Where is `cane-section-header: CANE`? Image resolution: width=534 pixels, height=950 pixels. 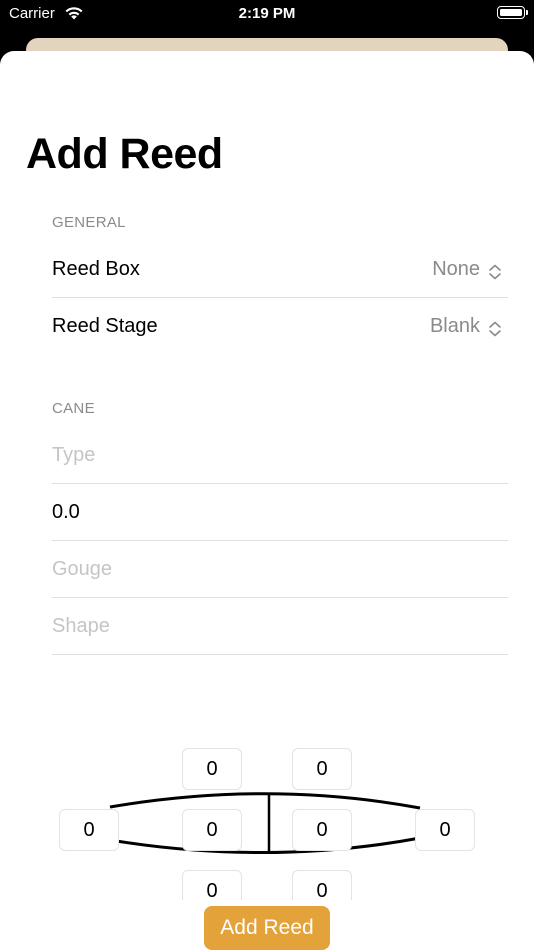
cane-section-header: CANE is located at coordinates (73, 408).